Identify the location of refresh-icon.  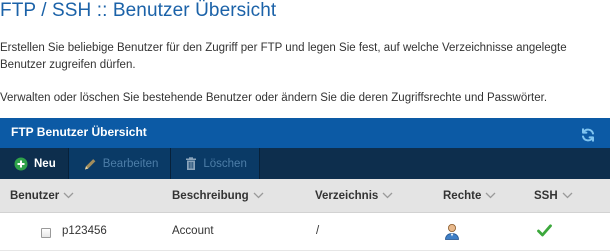
(588, 133).